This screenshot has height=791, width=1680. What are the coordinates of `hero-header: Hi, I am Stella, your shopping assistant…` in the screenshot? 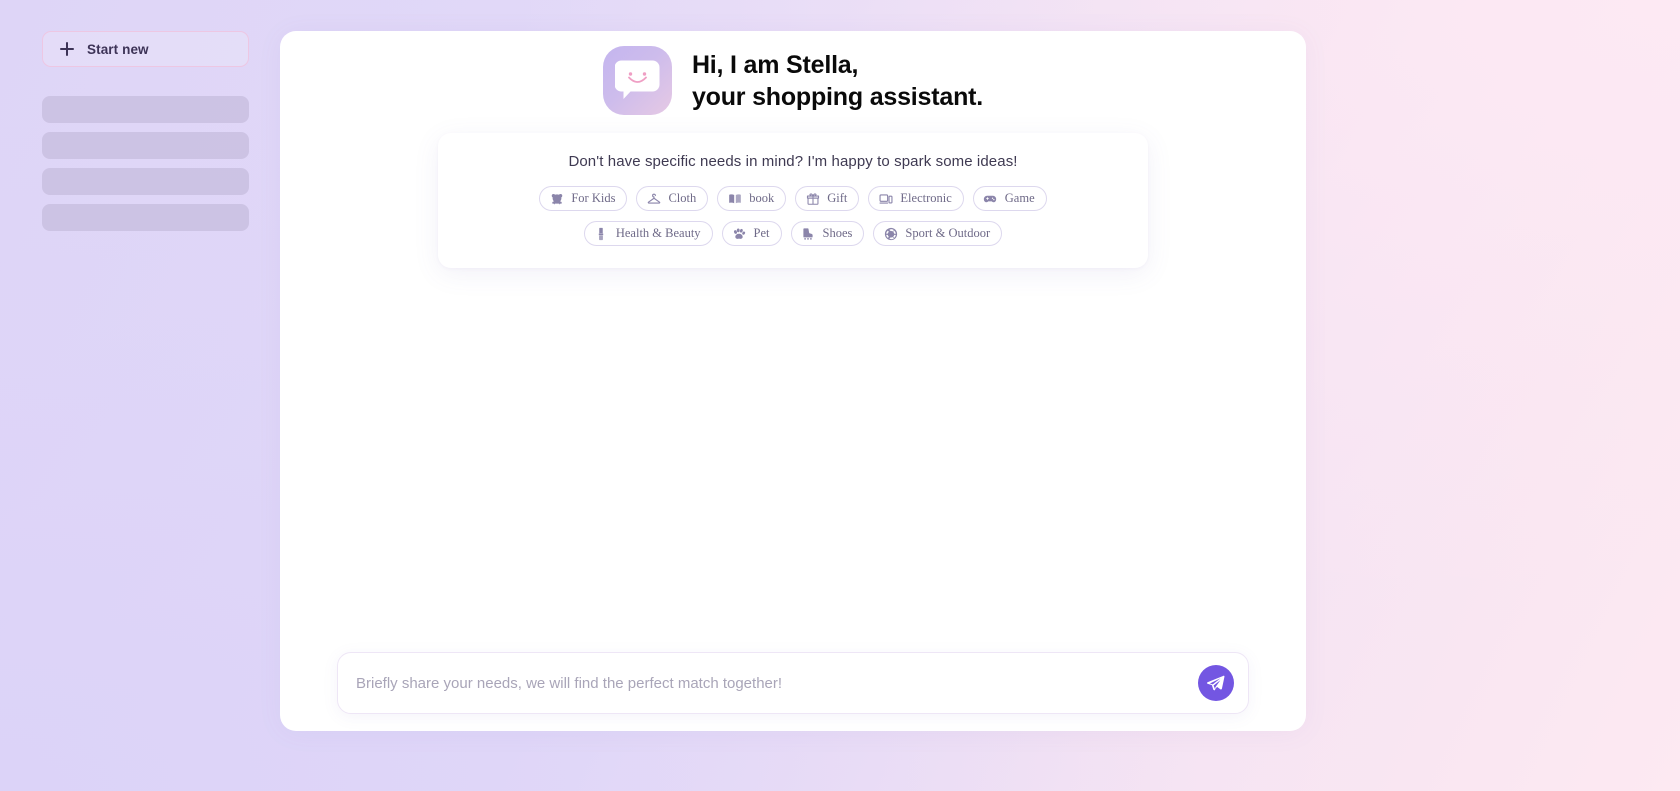 It's located at (792, 80).